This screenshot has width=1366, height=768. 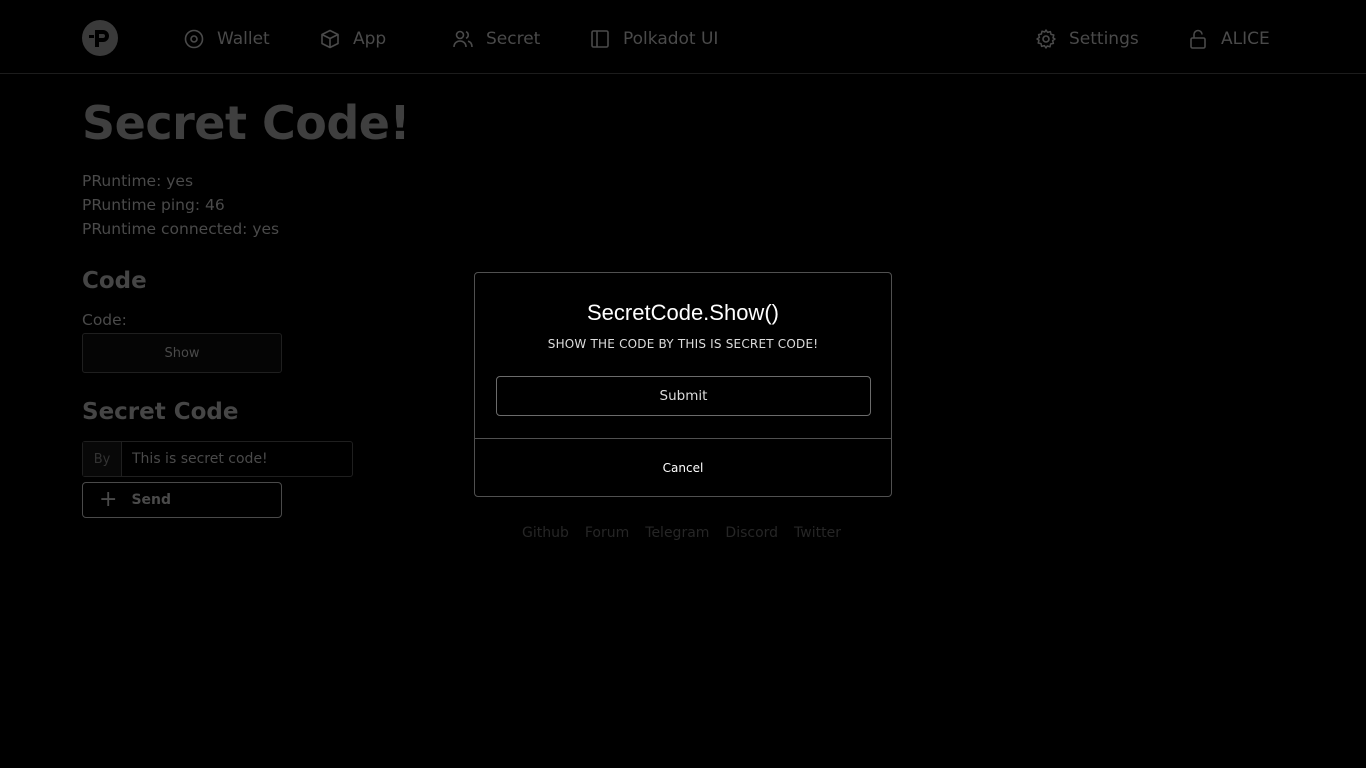 I want to click on nav-secret: Secret, so click(x=496, y=39).